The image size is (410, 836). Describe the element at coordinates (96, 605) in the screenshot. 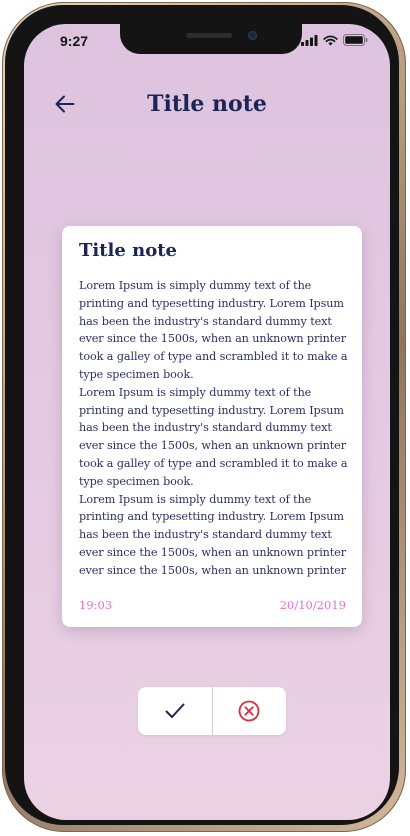

I see `note-time: 19:03` at that location.